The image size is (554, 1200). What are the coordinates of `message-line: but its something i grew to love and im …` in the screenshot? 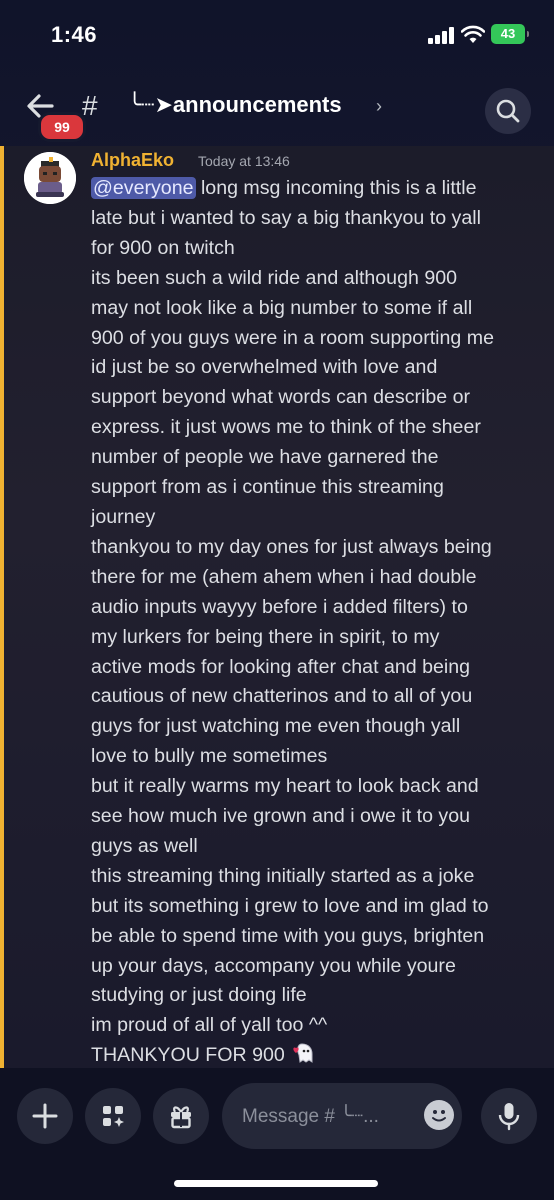 It's located at (290, 905).